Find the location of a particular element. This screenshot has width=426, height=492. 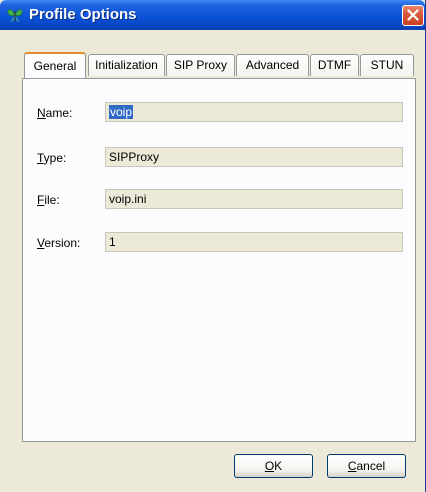

type-label: Type: is located at coordinates (52, 158).